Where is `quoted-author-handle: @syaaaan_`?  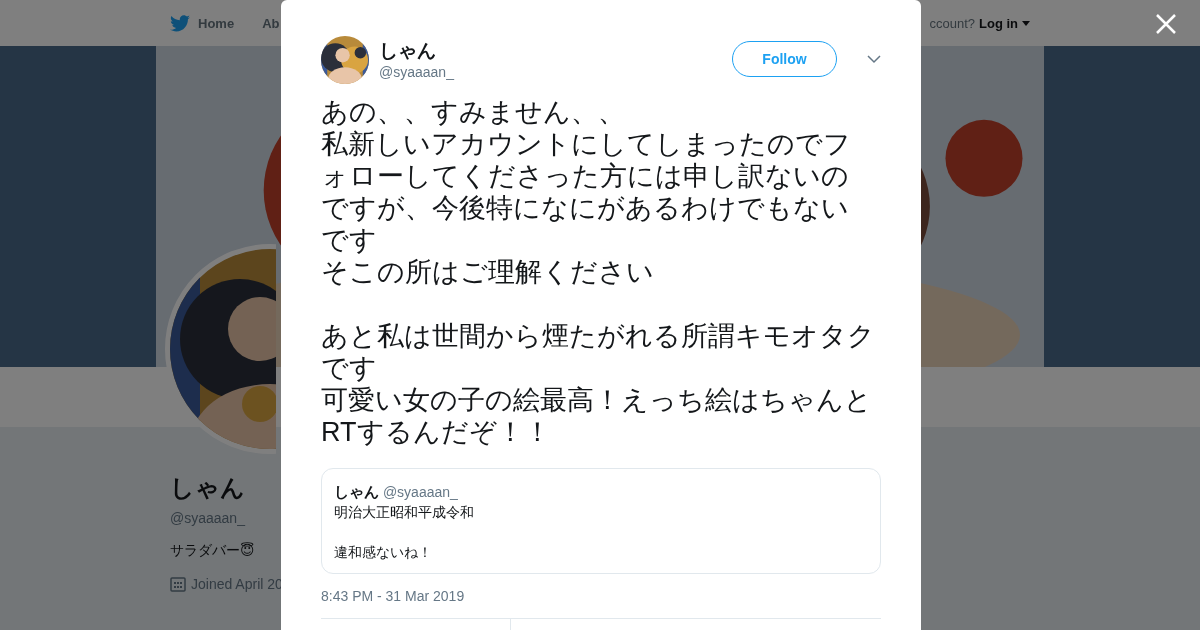
quoted-author-handle: @syaaaan_ is located at coordinates (420, 492).